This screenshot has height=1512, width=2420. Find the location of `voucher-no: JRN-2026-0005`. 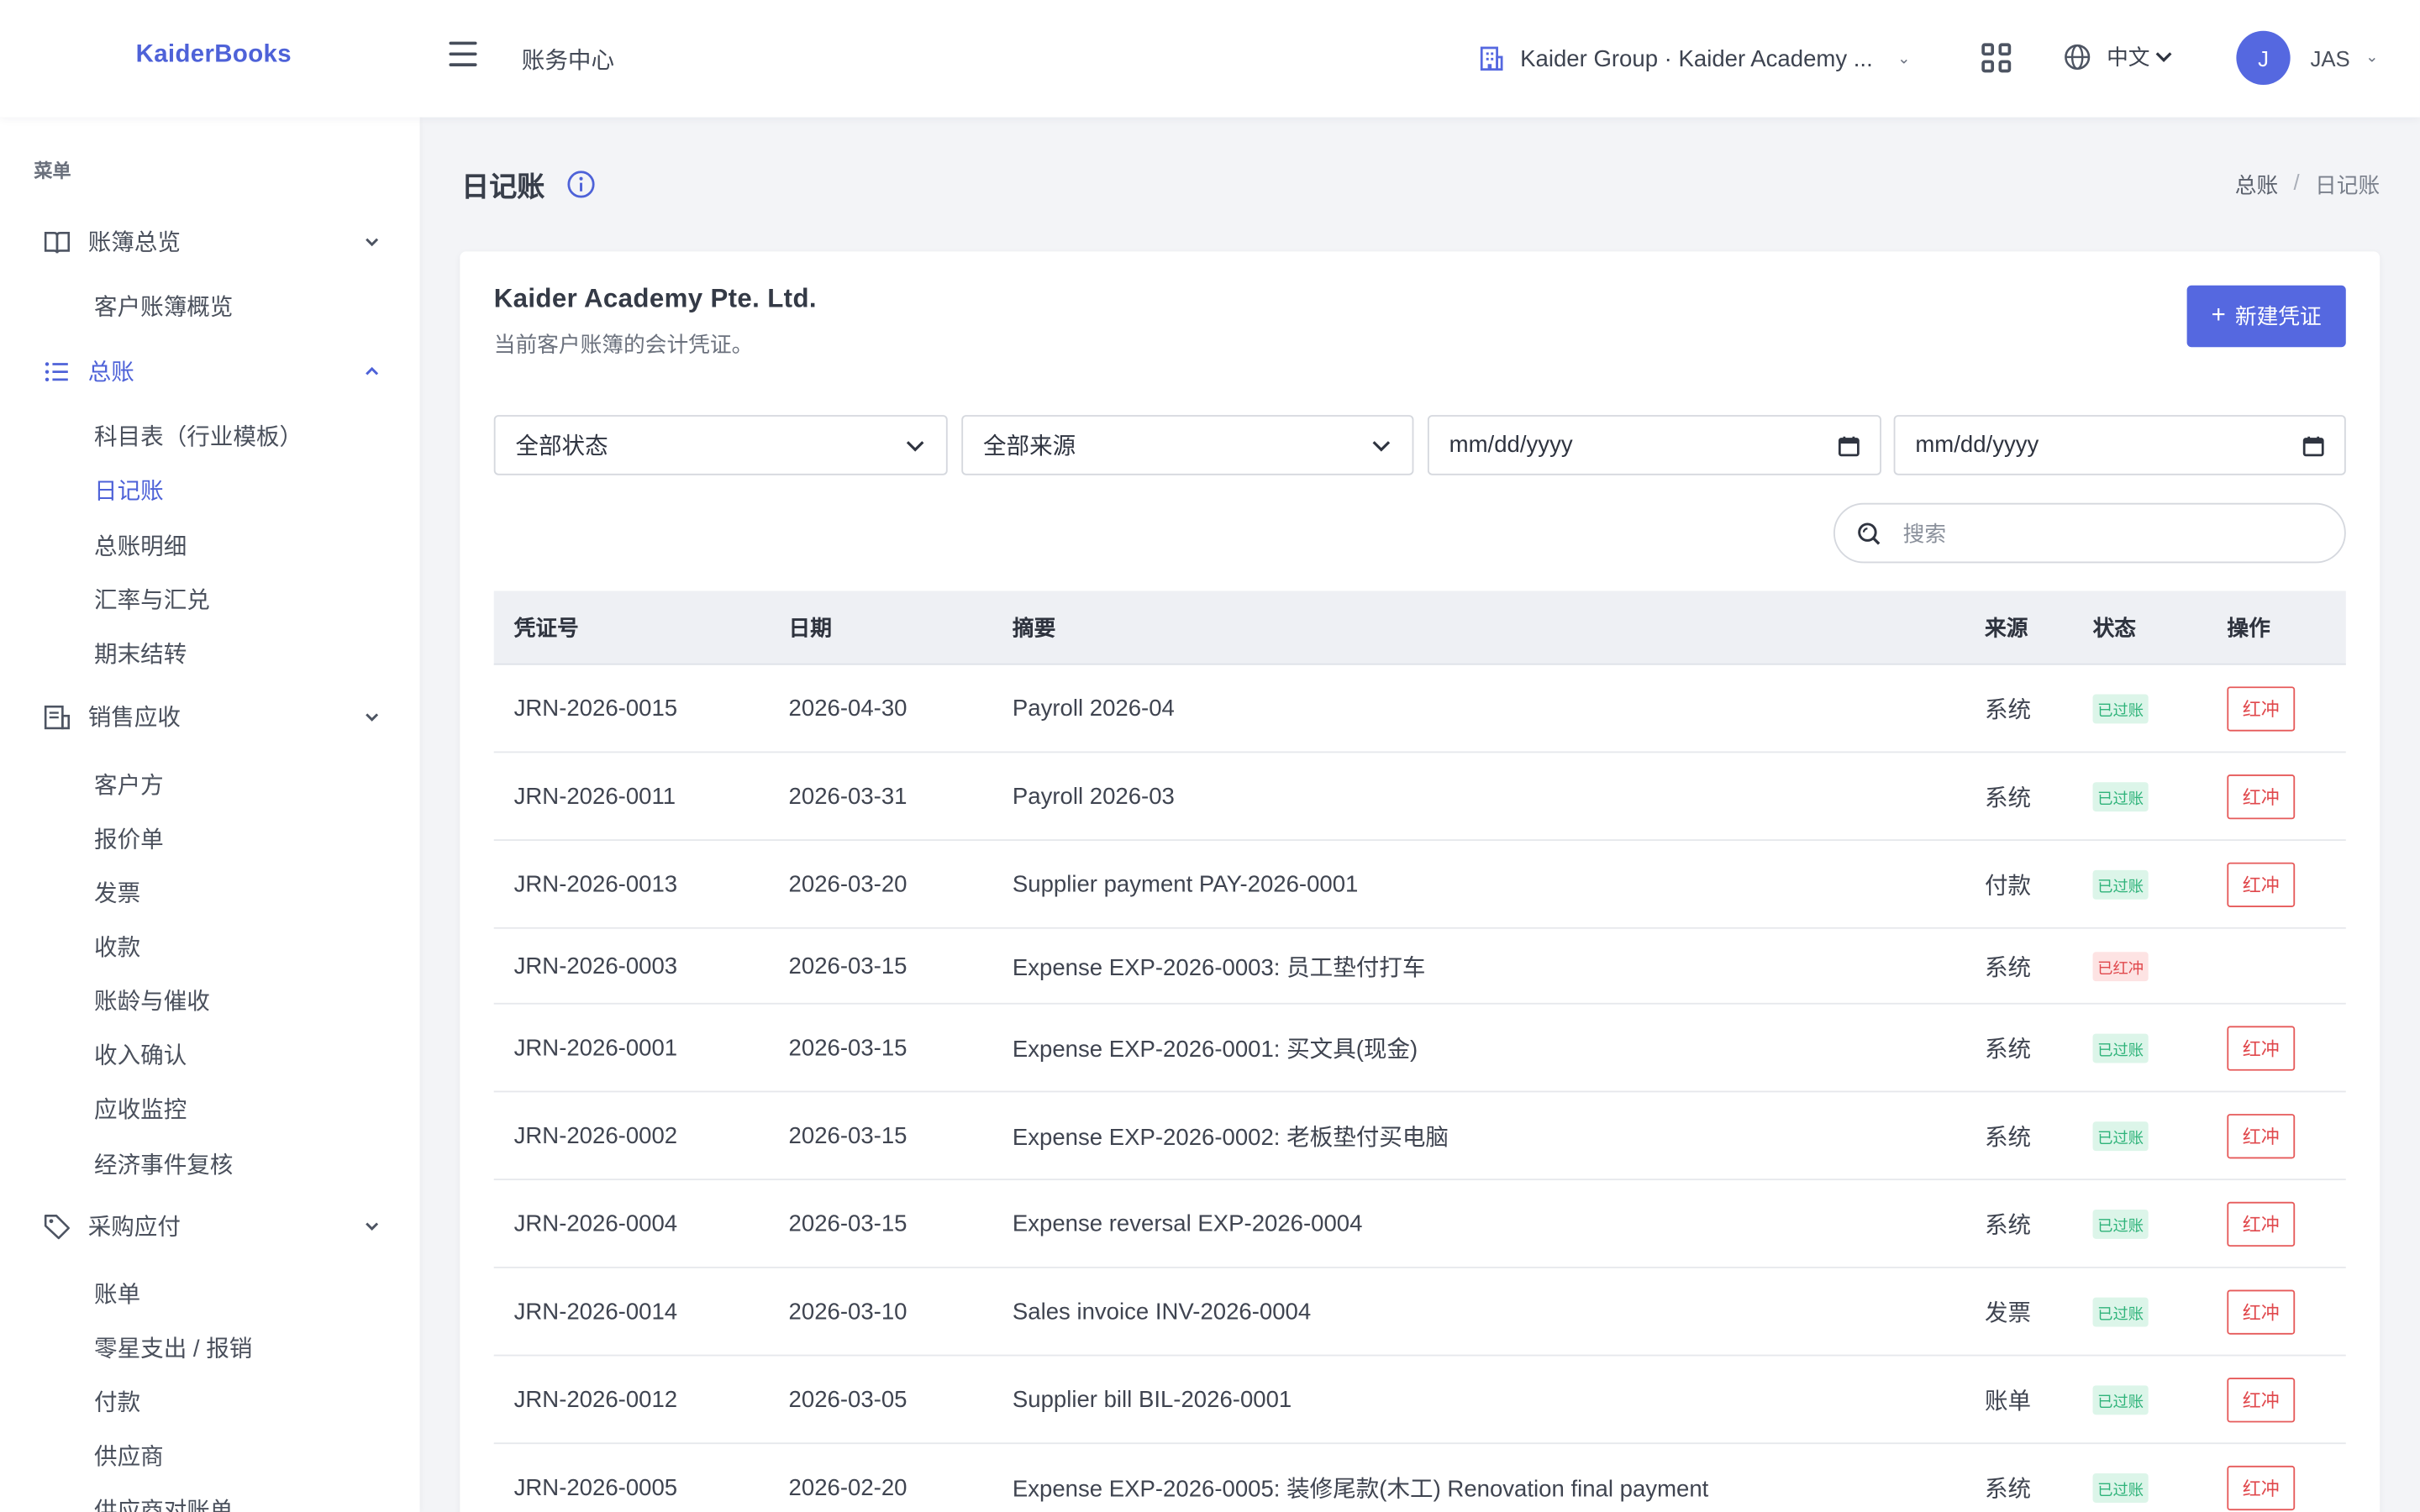

voucher-no: JRN-2026-0005 is located at coordinates (596, 1487).